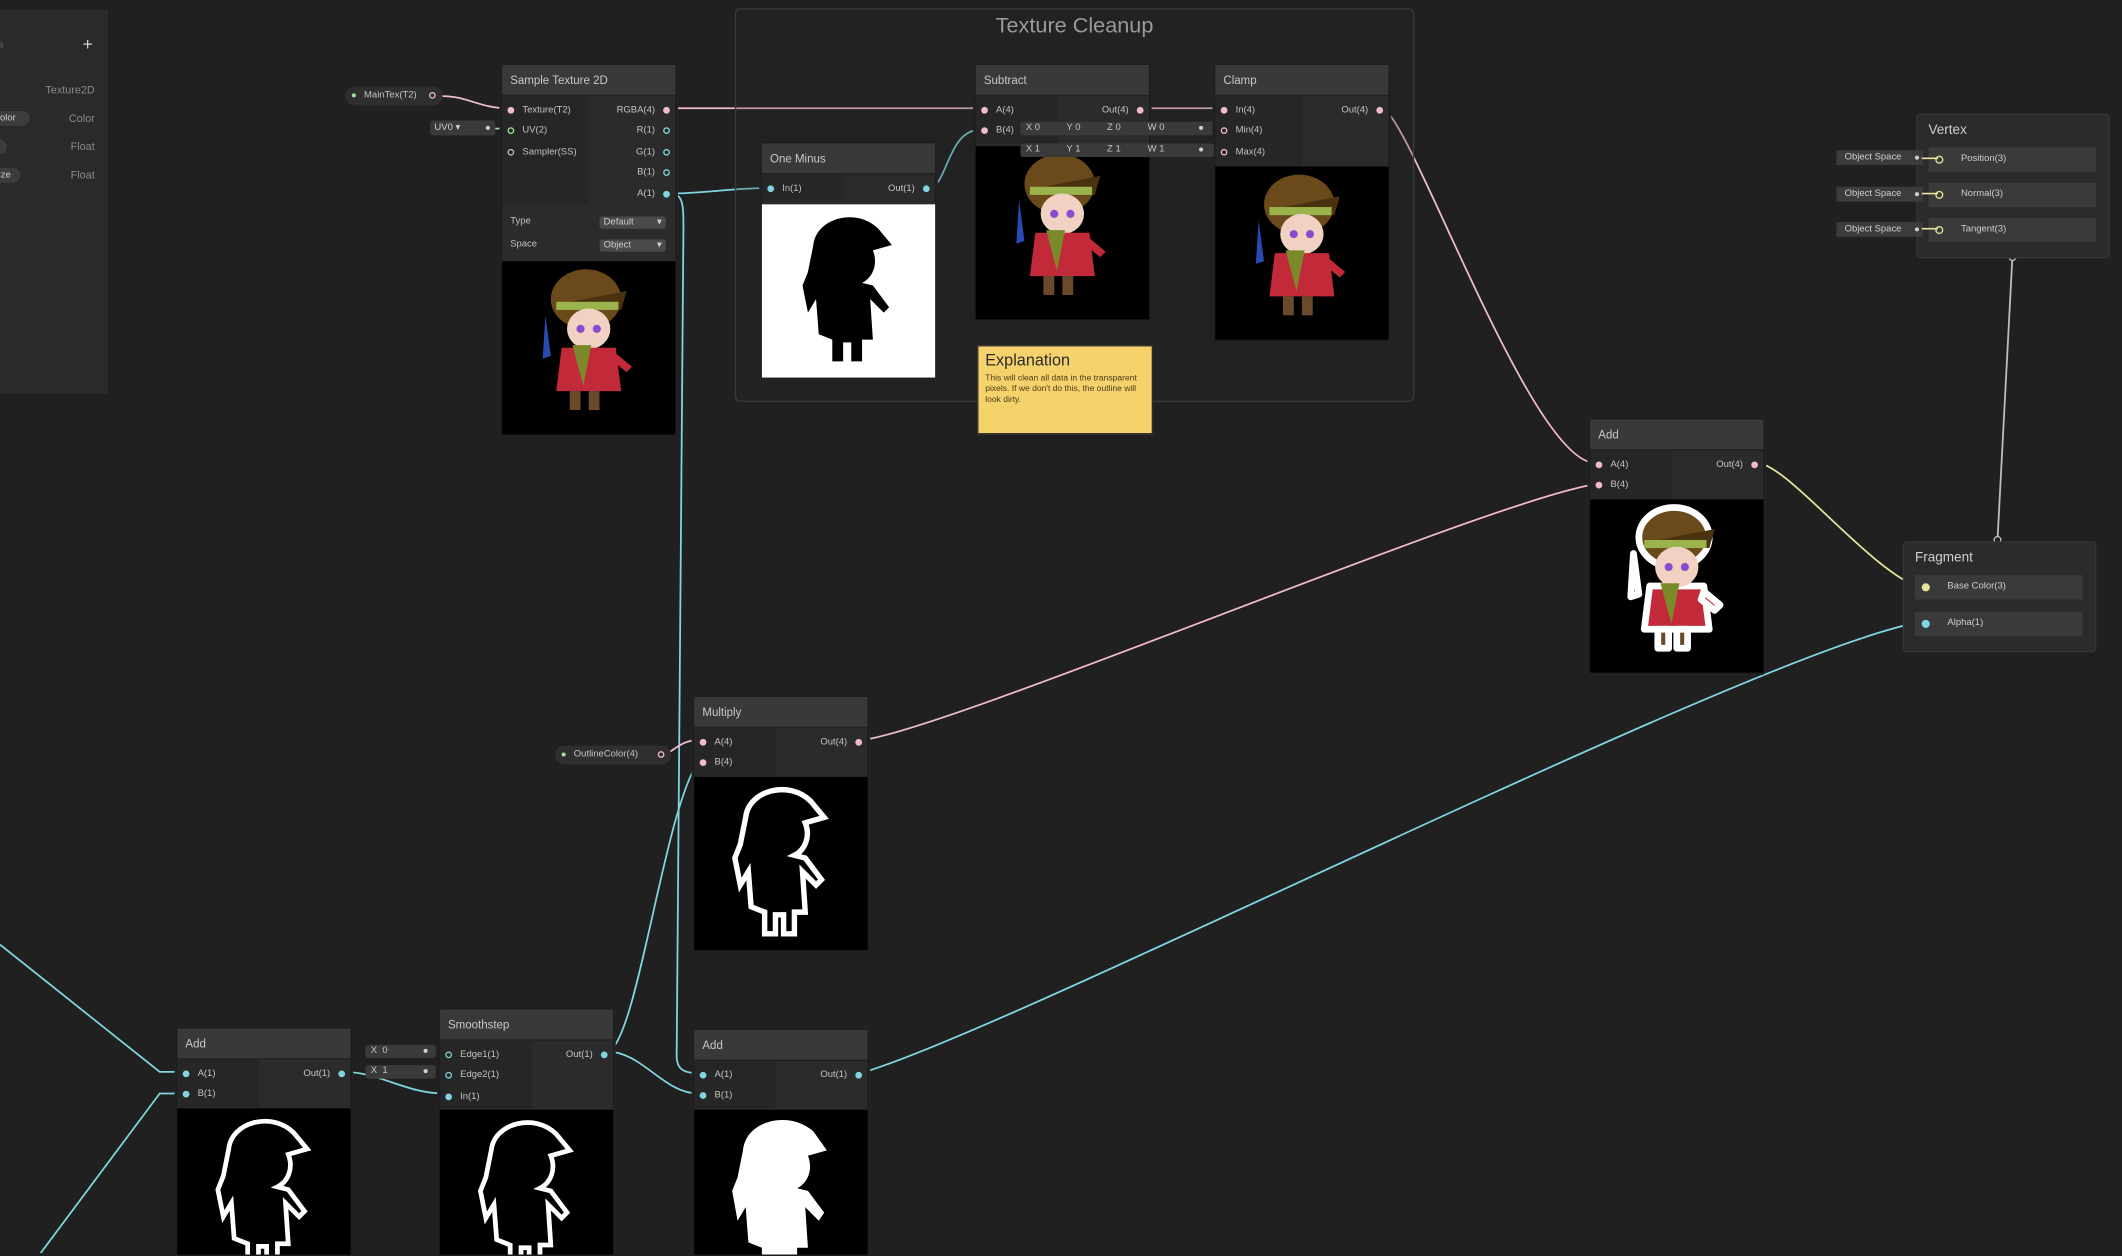  I want to click on edge1-field: X 0, so click(400, 1051).